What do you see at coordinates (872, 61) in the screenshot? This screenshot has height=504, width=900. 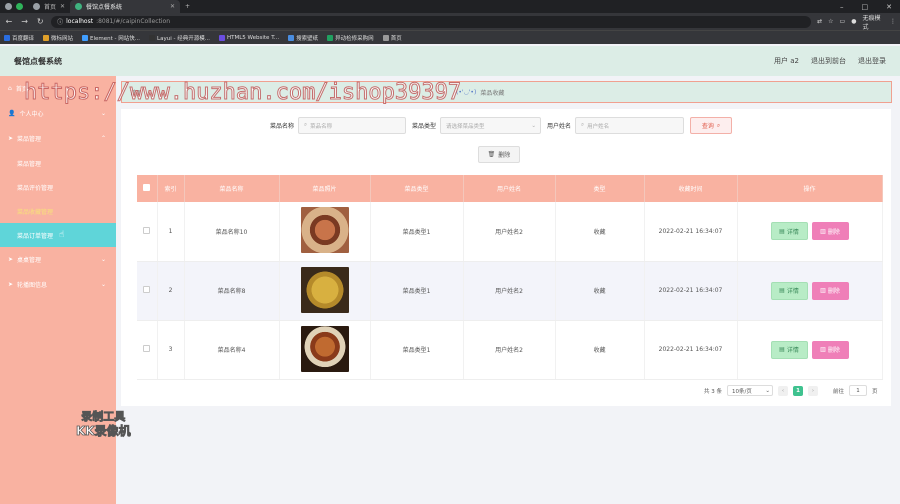 I see `logout-link: 退出登录` at bounding box center [872, 61].